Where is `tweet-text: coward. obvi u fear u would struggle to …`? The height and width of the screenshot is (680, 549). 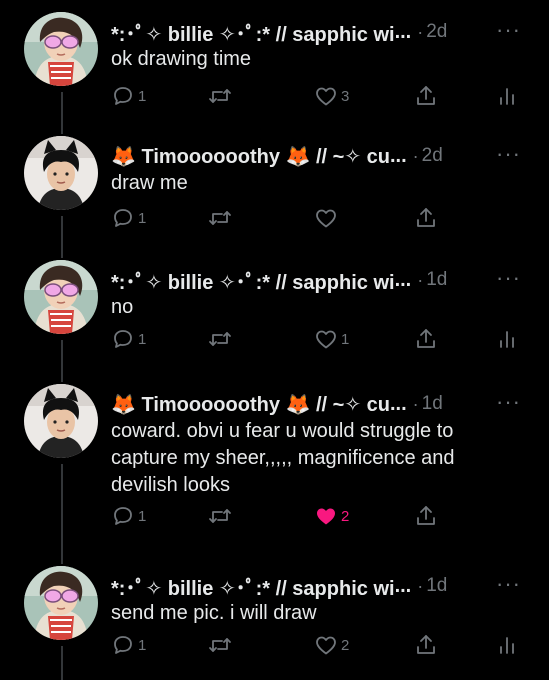
tweet-text: coward. obvi u fear u would struggle to … is located at coordinates (283, 458).